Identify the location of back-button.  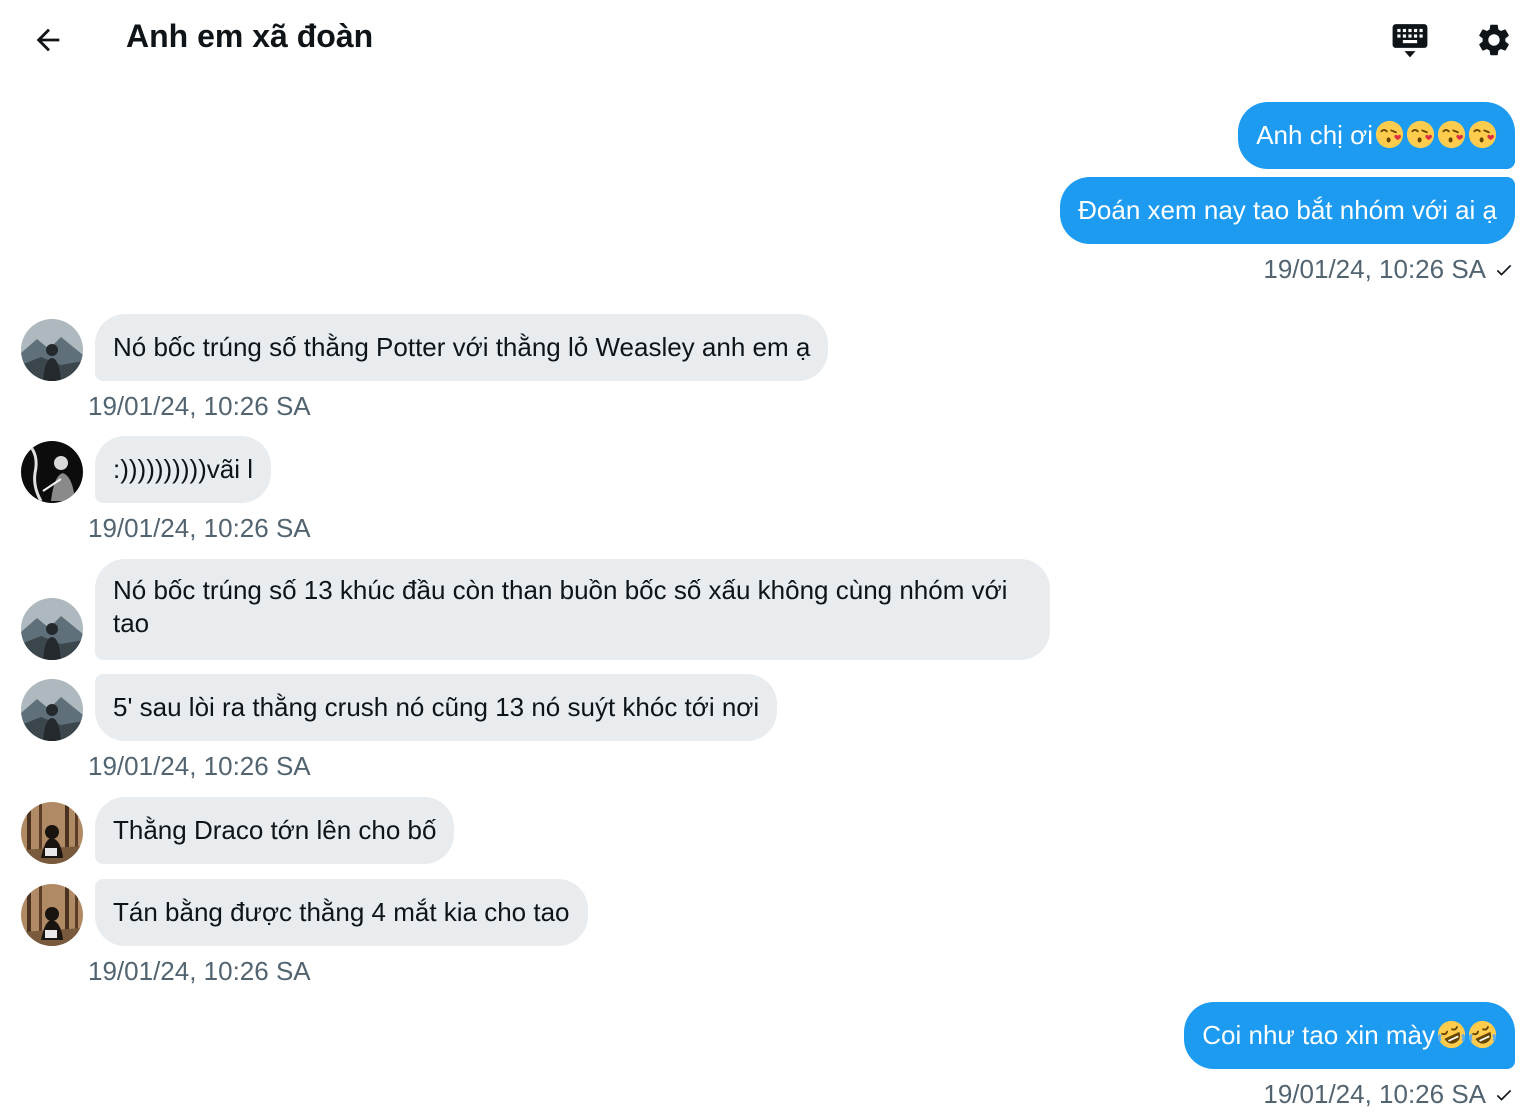
(48, 40).